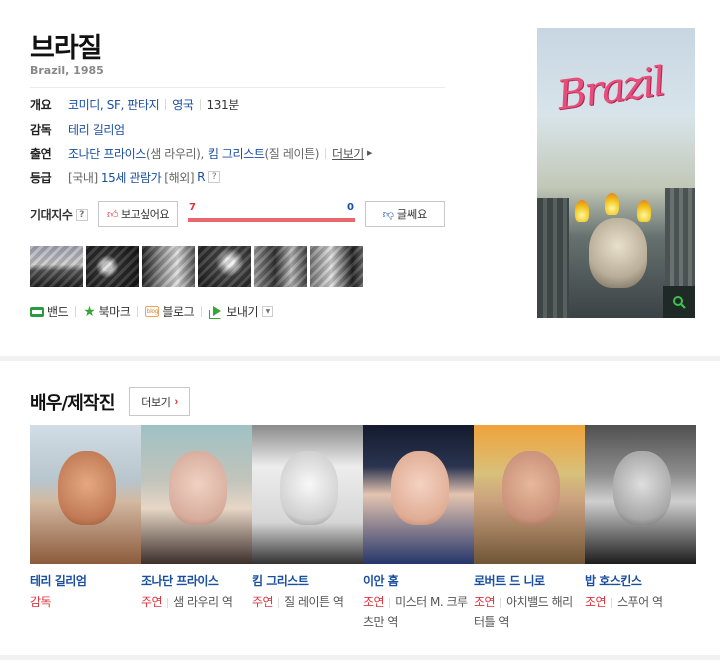 This screenshot has width=720, height=669. I want to click on band-label: 밴드, so click(58, 312).